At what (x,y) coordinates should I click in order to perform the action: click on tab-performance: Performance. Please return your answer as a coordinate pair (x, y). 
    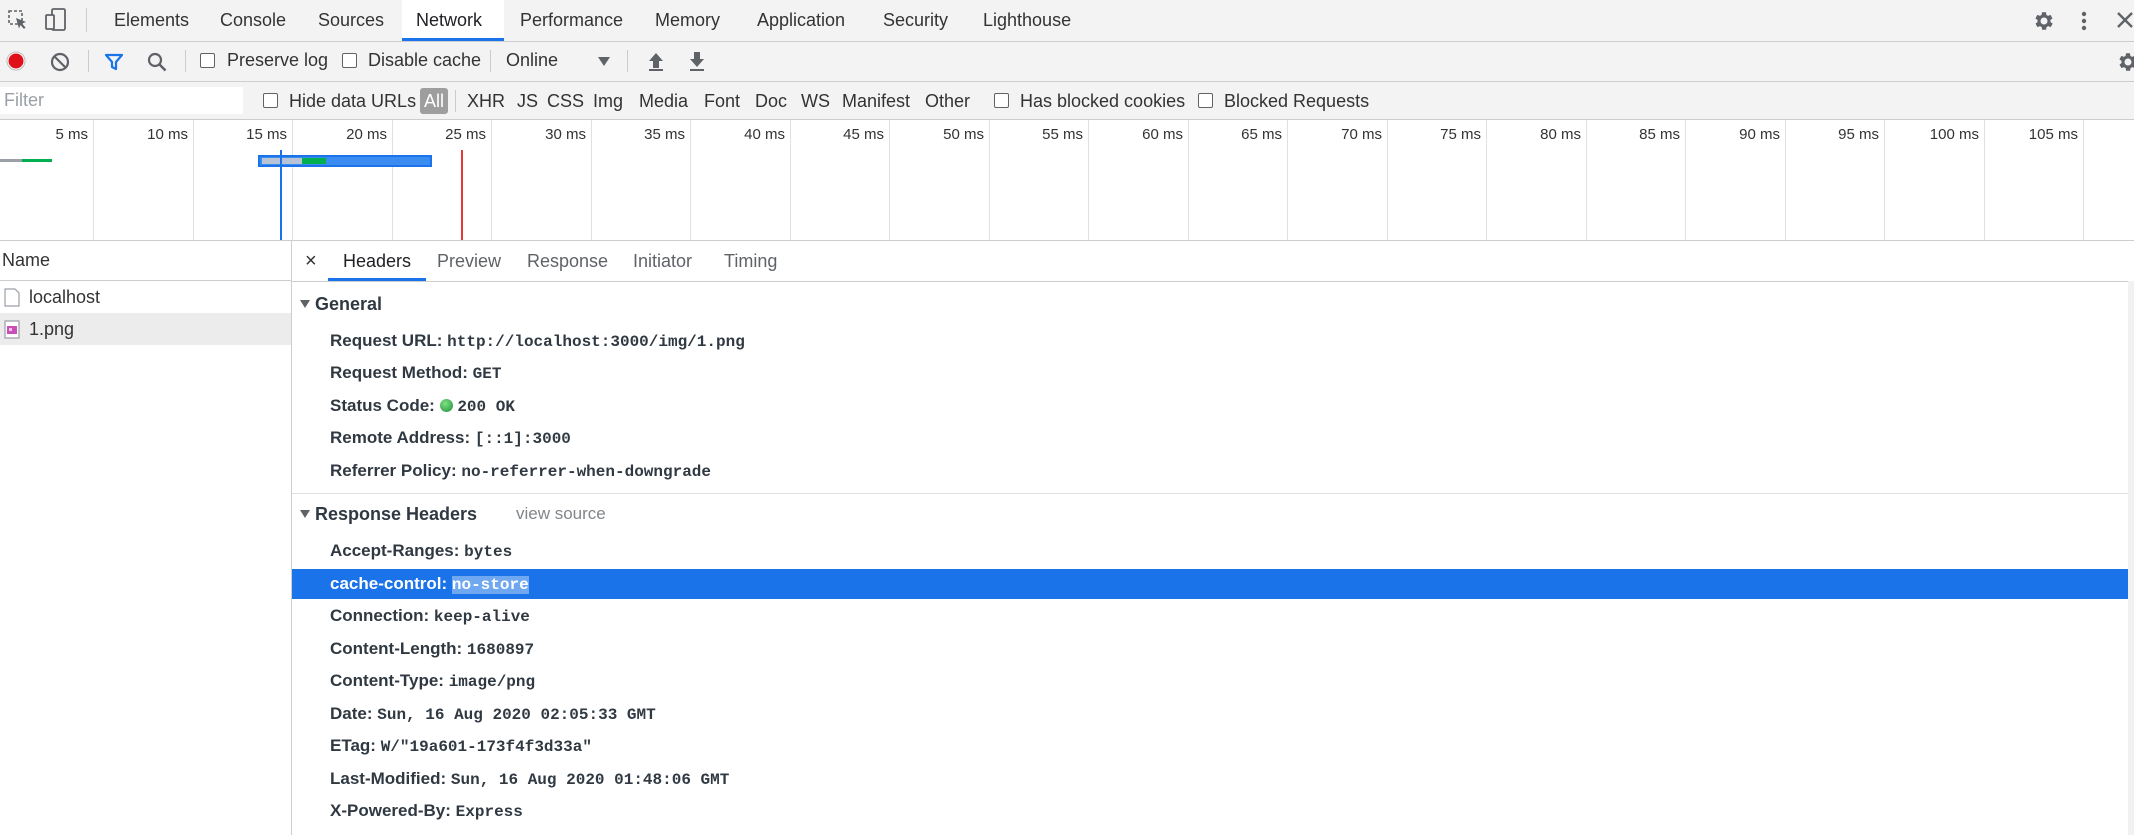
    Looking at the image, I should click on (571, 20).